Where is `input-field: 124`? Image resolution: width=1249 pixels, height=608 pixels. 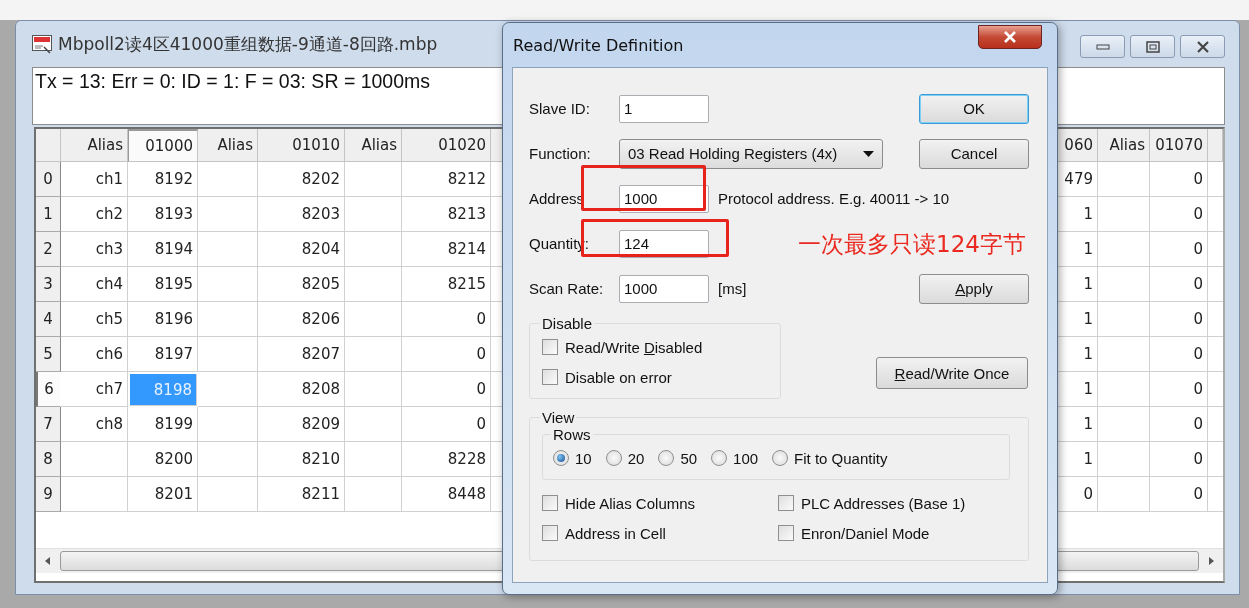
input-field: 124 is located at coordinates (664, 243).